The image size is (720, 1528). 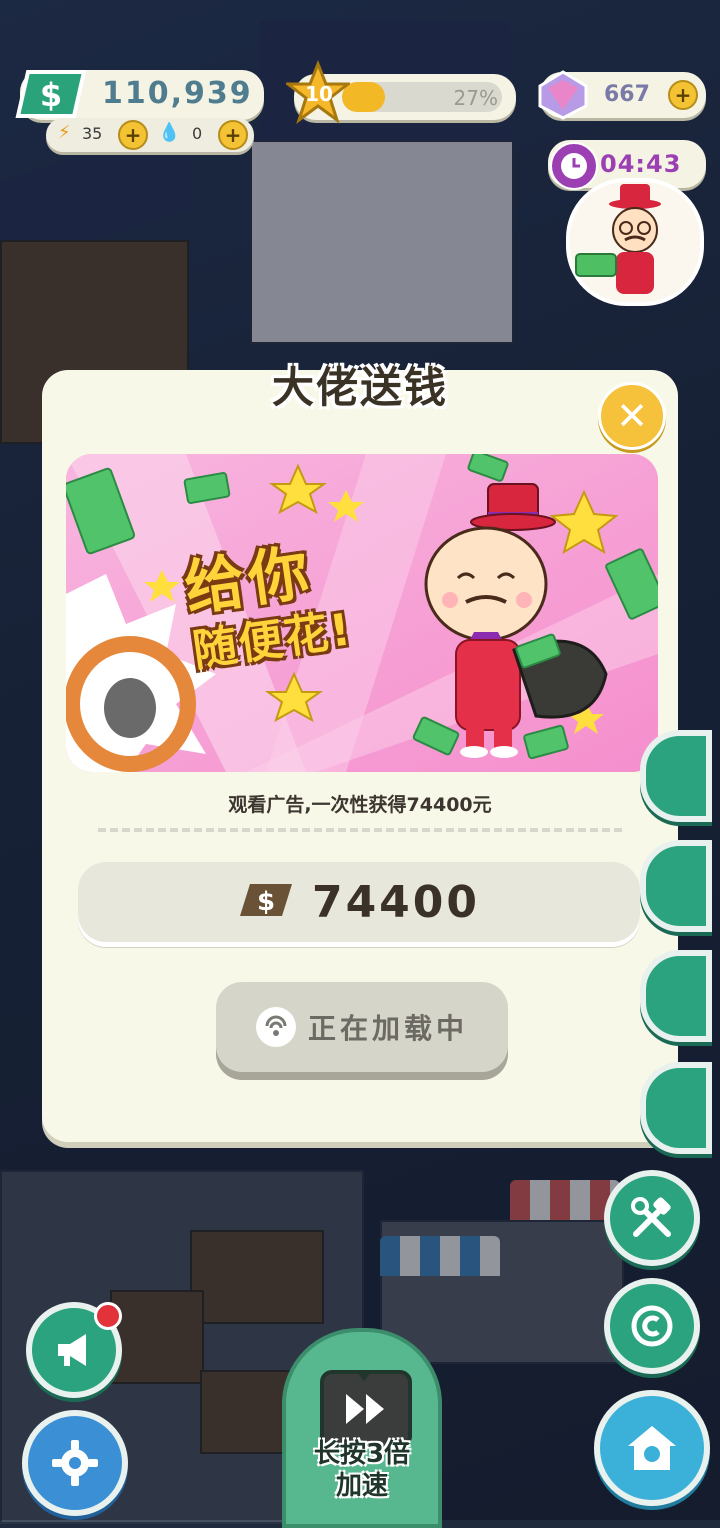 I want to click on loading-label: 正在加载中, so click(x=387, y=1028).